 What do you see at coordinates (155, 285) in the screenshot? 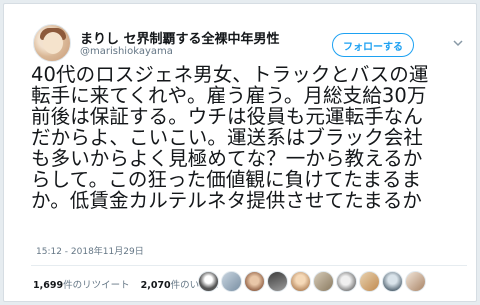
I see `likes-count: 2,070` at bounding box center [155, 285].